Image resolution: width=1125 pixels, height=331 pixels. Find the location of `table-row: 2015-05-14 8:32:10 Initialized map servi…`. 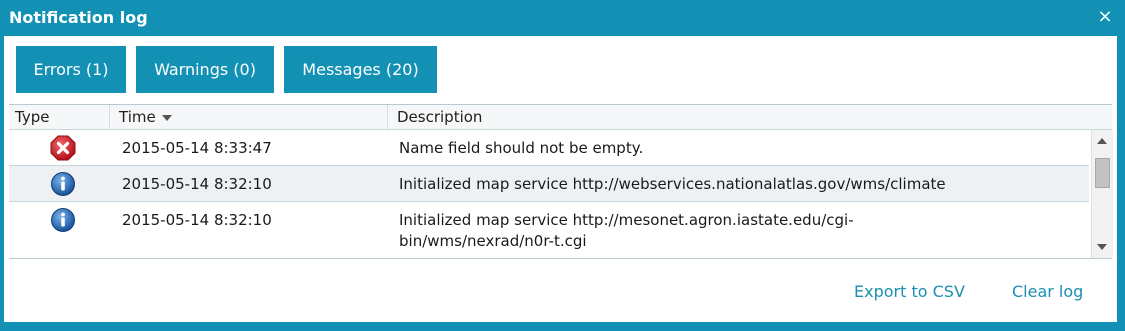

table-row: 2015-05-14 8:32:10 Initialized map servi… is located at coordinates (549, 184).